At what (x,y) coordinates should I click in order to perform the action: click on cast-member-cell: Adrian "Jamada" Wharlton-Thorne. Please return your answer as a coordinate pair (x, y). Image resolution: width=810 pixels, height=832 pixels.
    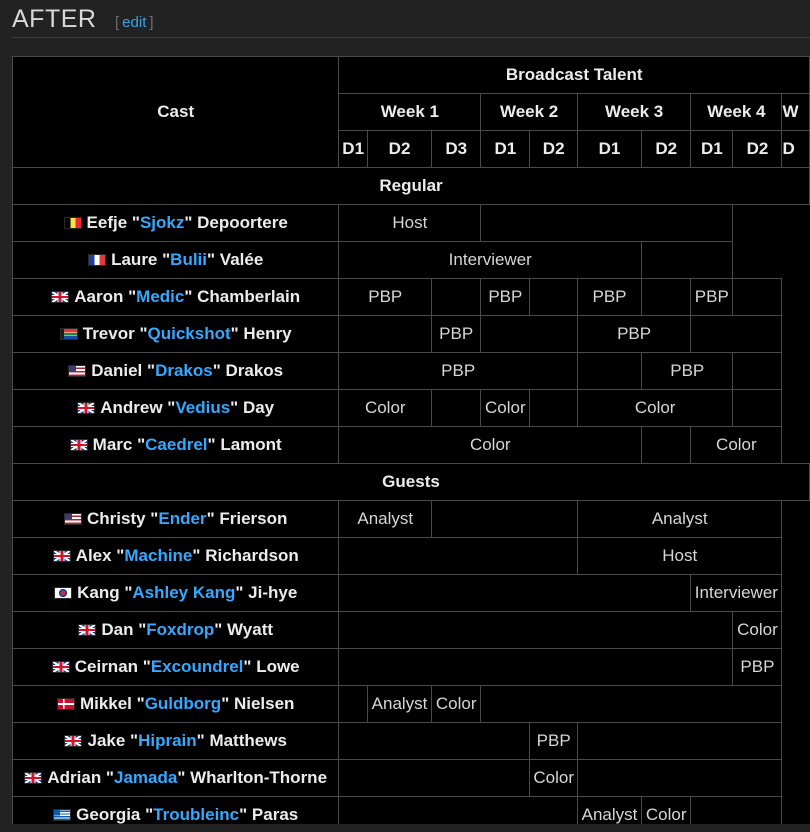
    Looking at the image, I should click on (176, 778).